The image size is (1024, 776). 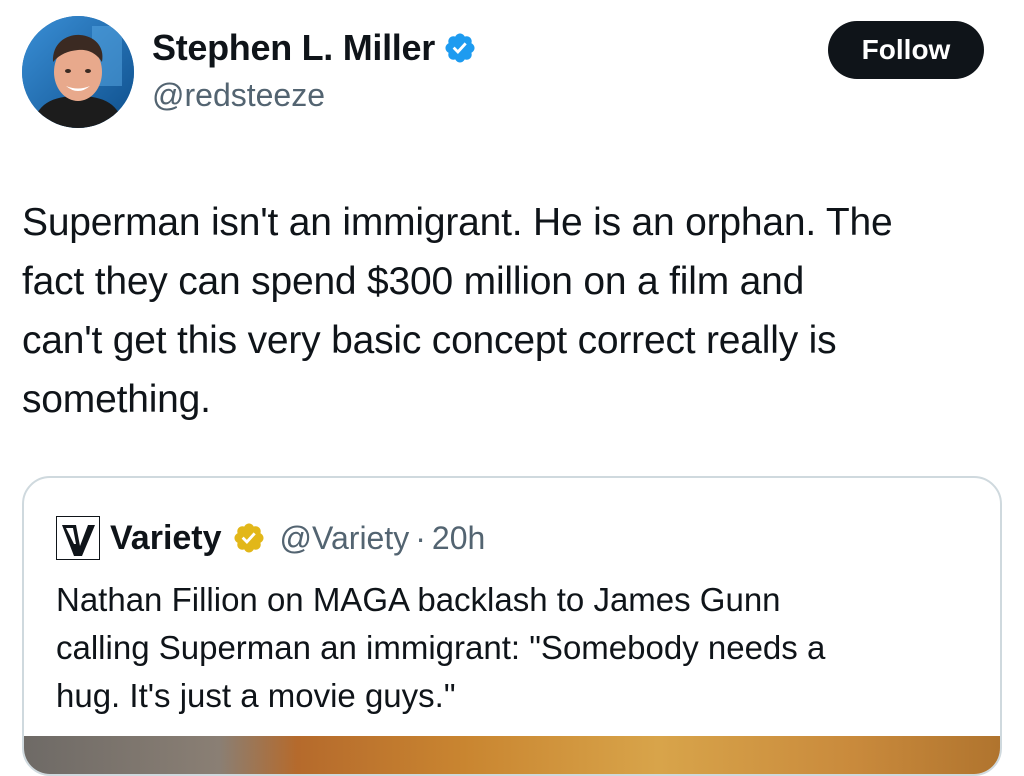 I want to click on author-handle: @redsteeze, so click(x=238, y=95).